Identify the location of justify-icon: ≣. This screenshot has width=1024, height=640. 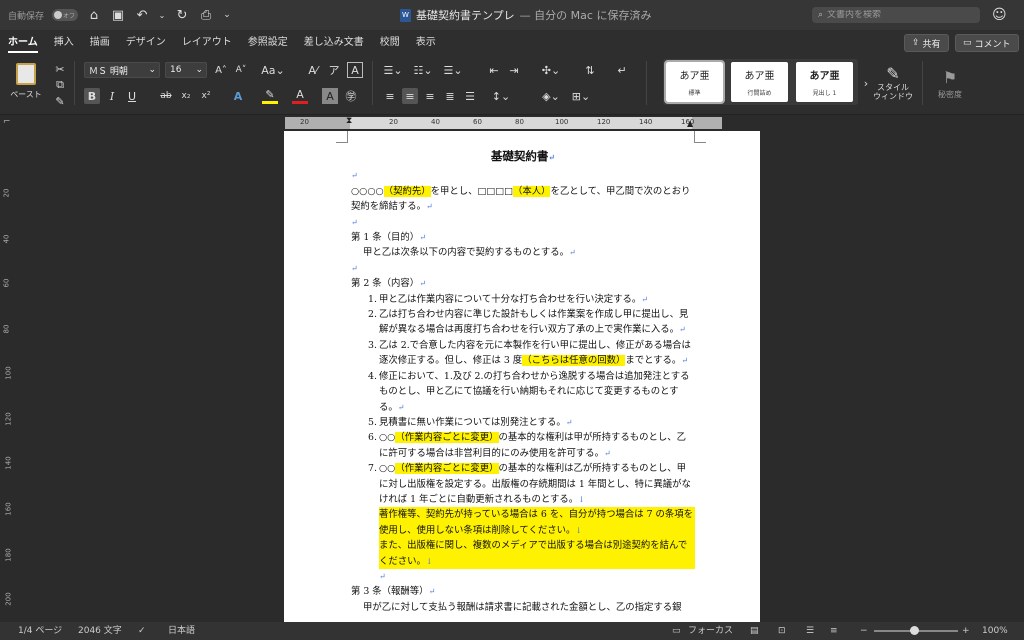
(450, 96).